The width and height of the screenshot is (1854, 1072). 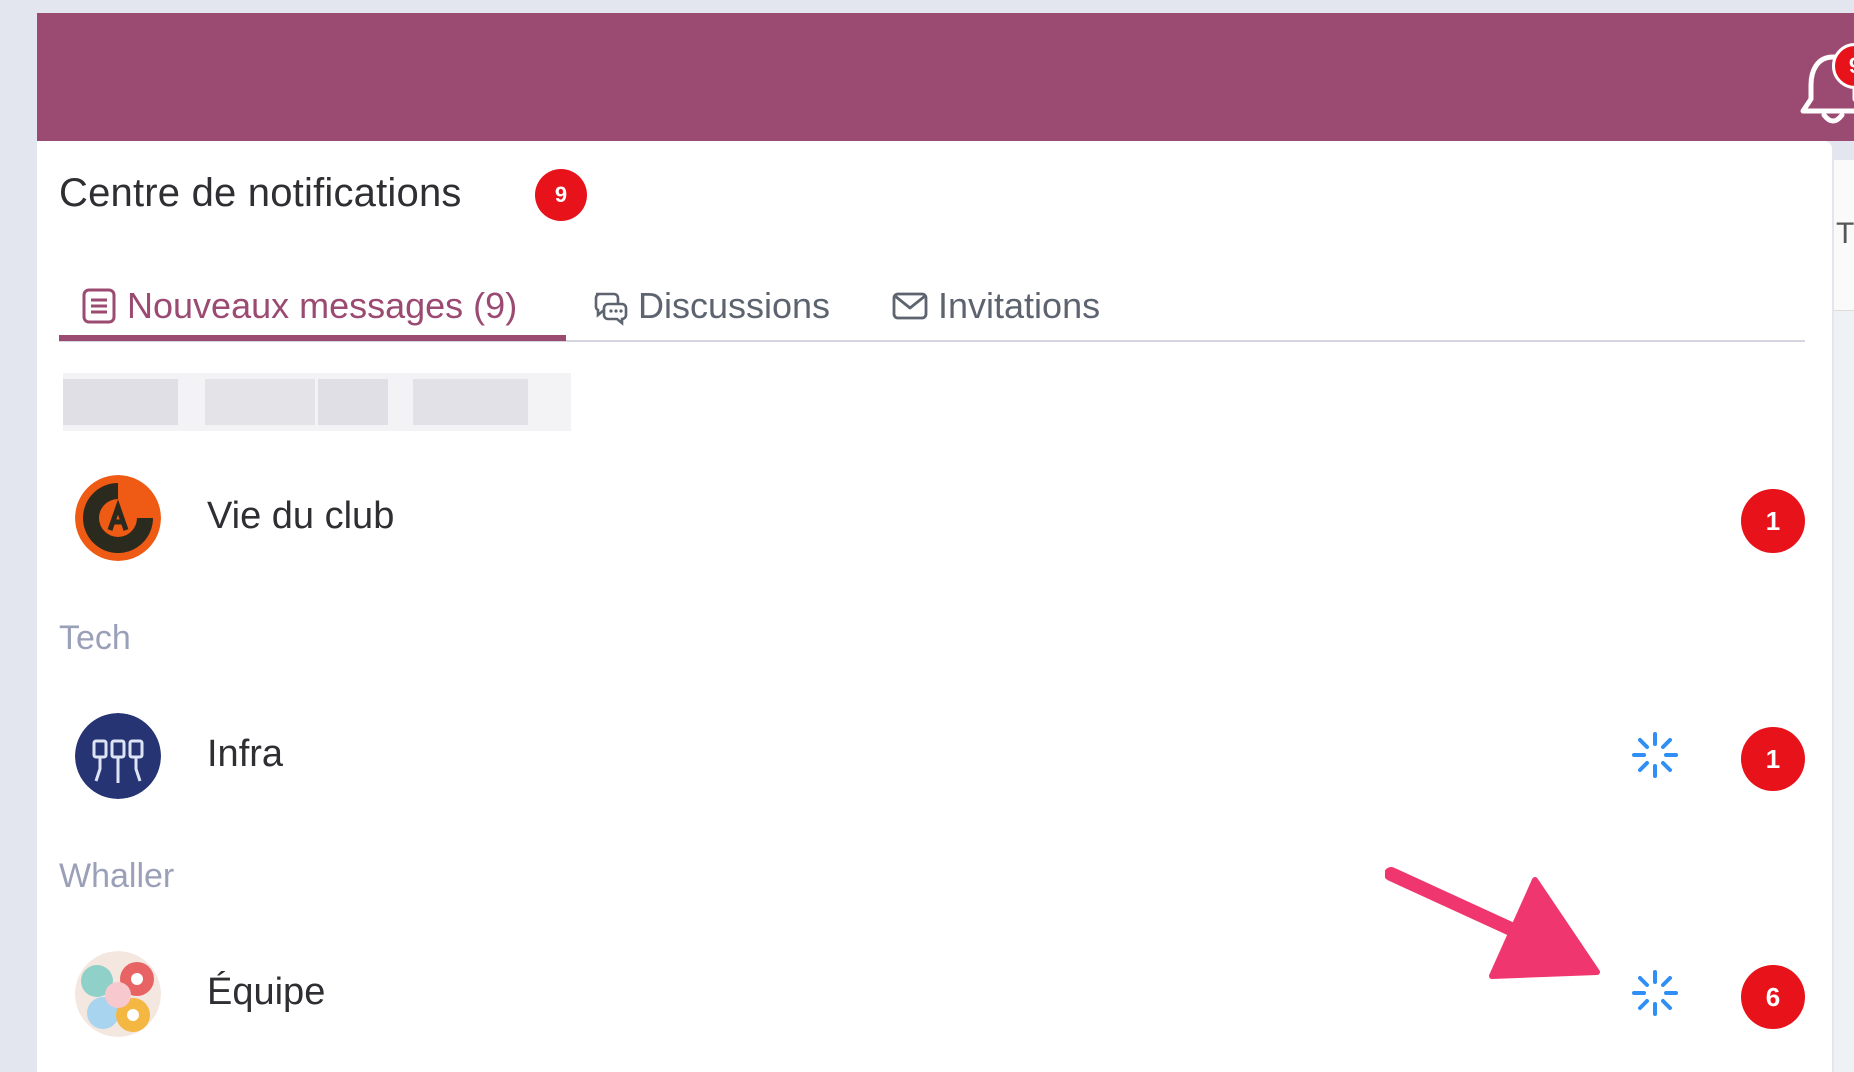 I want to click on list-item-vie-du-club: Vie du club 1, so click(x=932, y=517).